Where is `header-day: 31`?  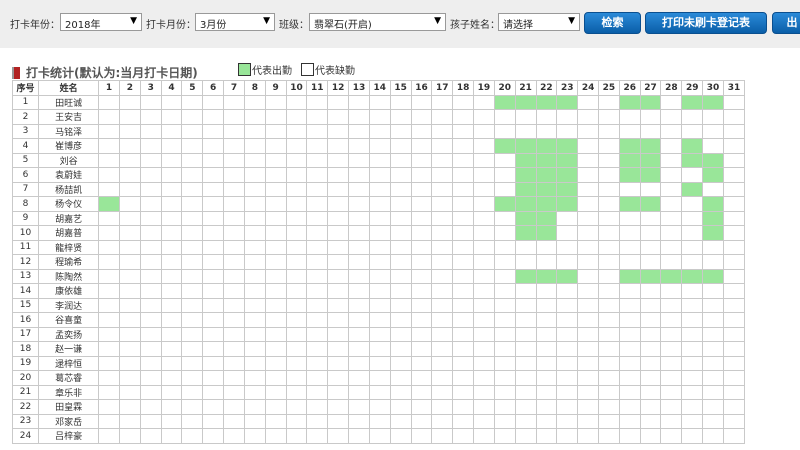 header-day: 31 is located at coordinates (734, 88).